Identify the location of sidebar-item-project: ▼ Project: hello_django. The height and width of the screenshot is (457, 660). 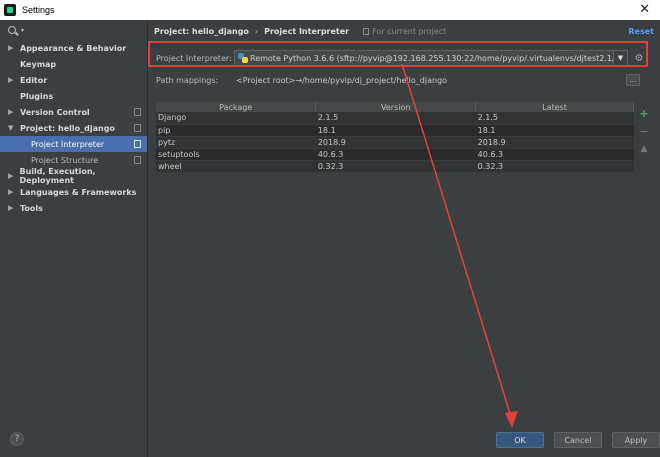
(73, 128).